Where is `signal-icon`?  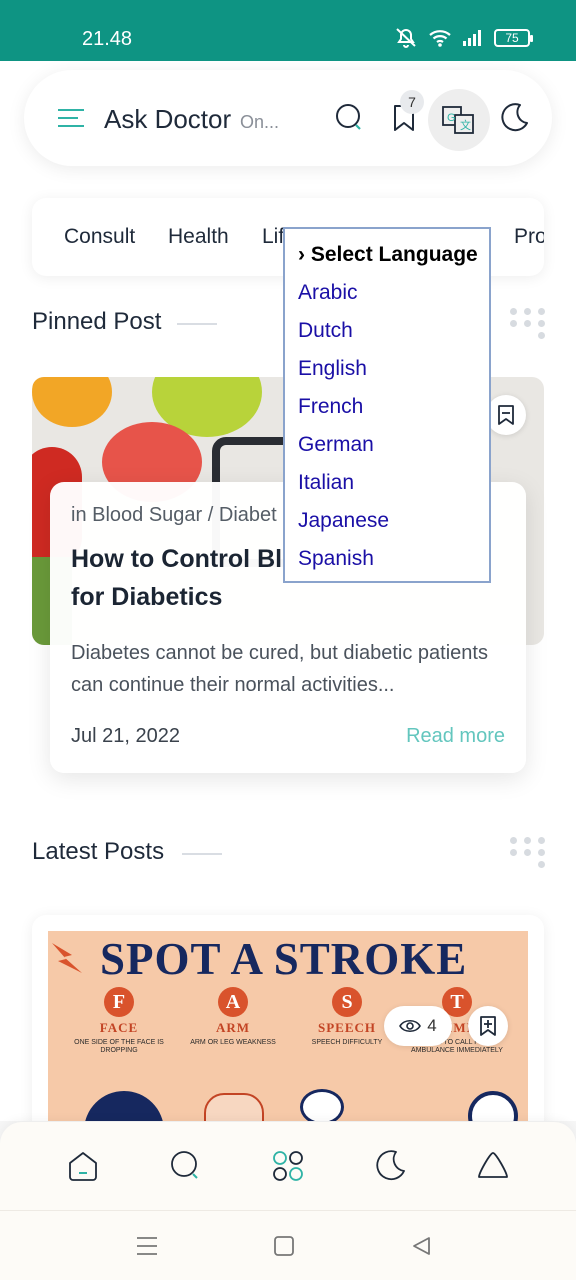
signal-icon is located at coordinates (473, 38).